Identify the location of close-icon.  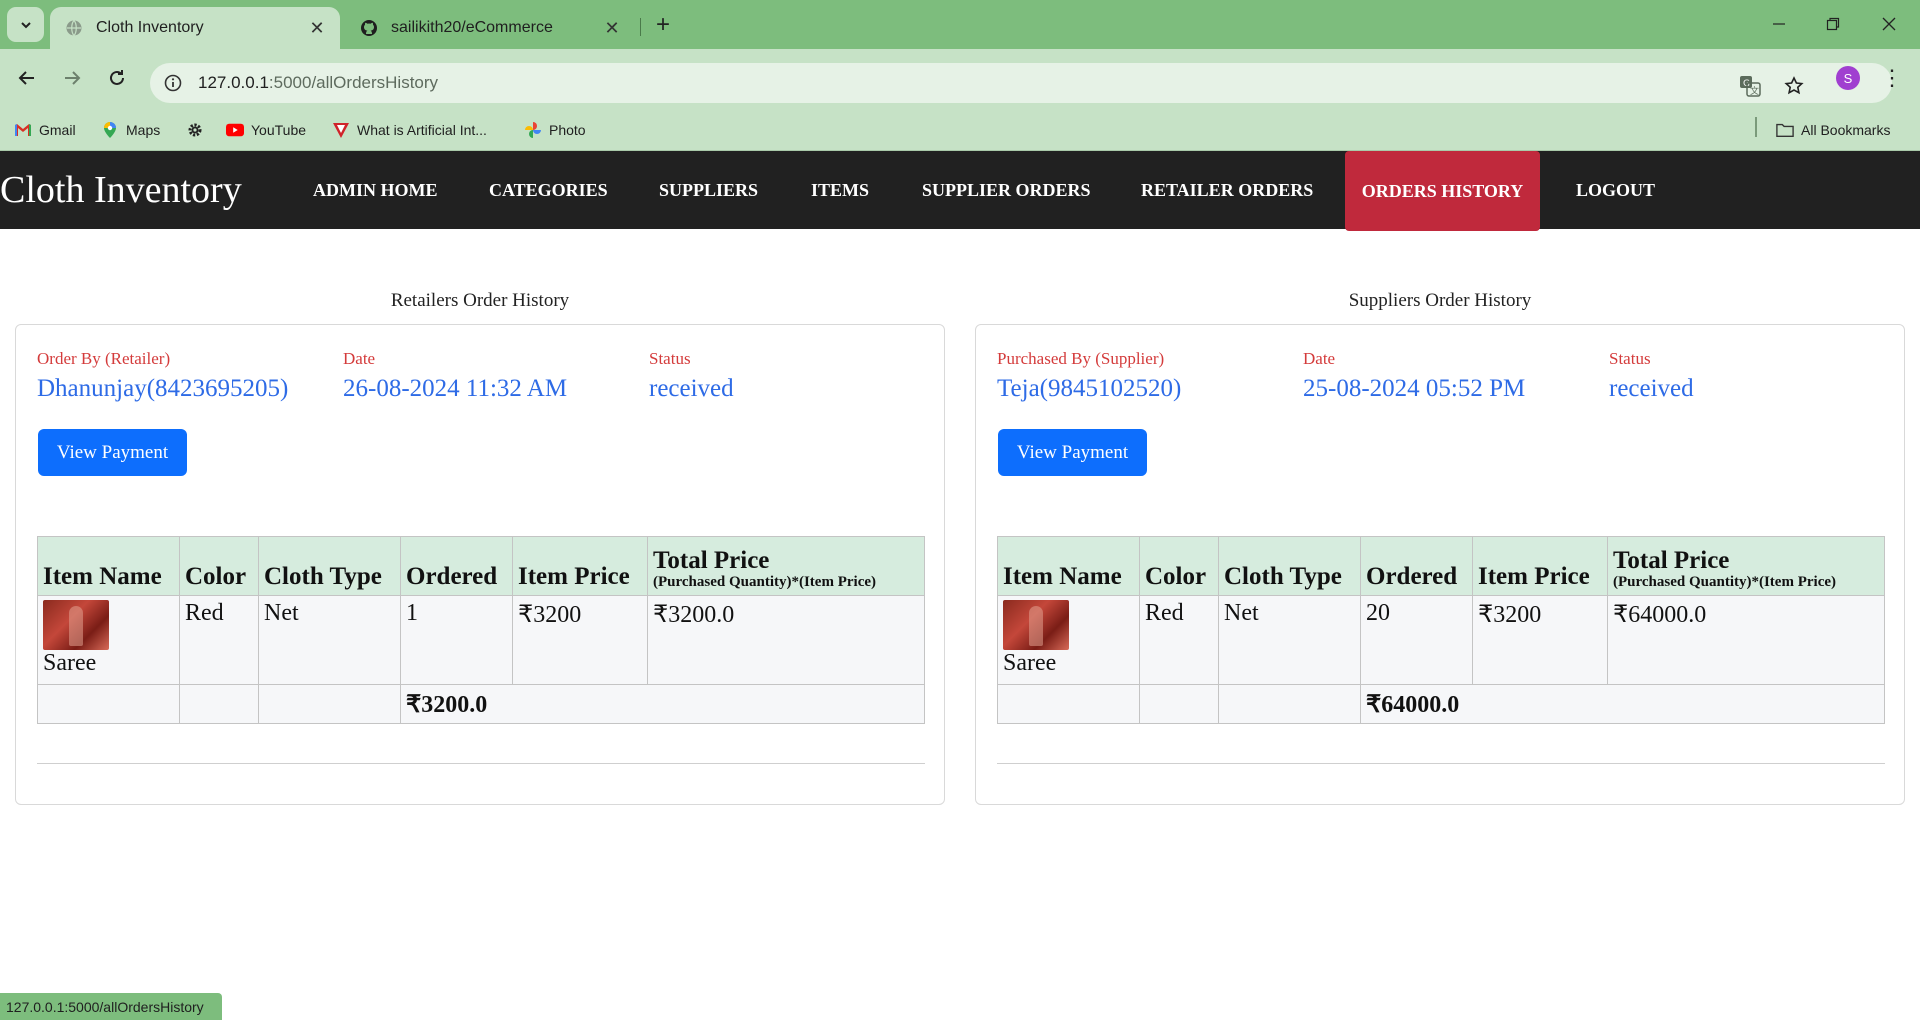
(1889, 24).